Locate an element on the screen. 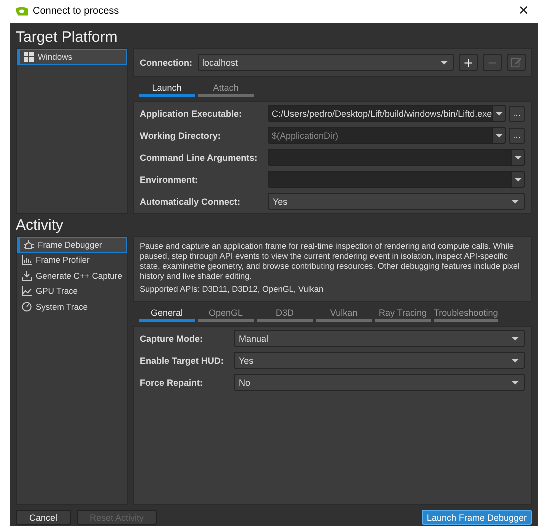 This screenshot has width=538, height=526. description-text: Pause and capture an application frame for real-time inspection of rendering and compute calls. While paused, step through API events to view the current rendering event in isolation, inspect API-specific state, examinethe geometry, and browse contributing resources. Other debugging features include pixel history and live shader editing. is located at coordinates (330, 261).